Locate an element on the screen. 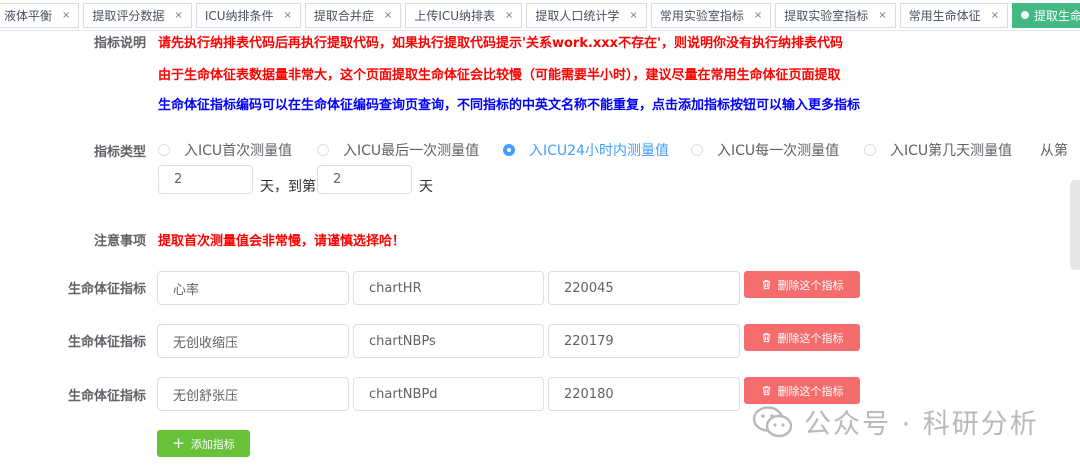 The height and width of the screenshot is (465, 1080). day-suffix-text: 天 is located at coordinates (426, 187).